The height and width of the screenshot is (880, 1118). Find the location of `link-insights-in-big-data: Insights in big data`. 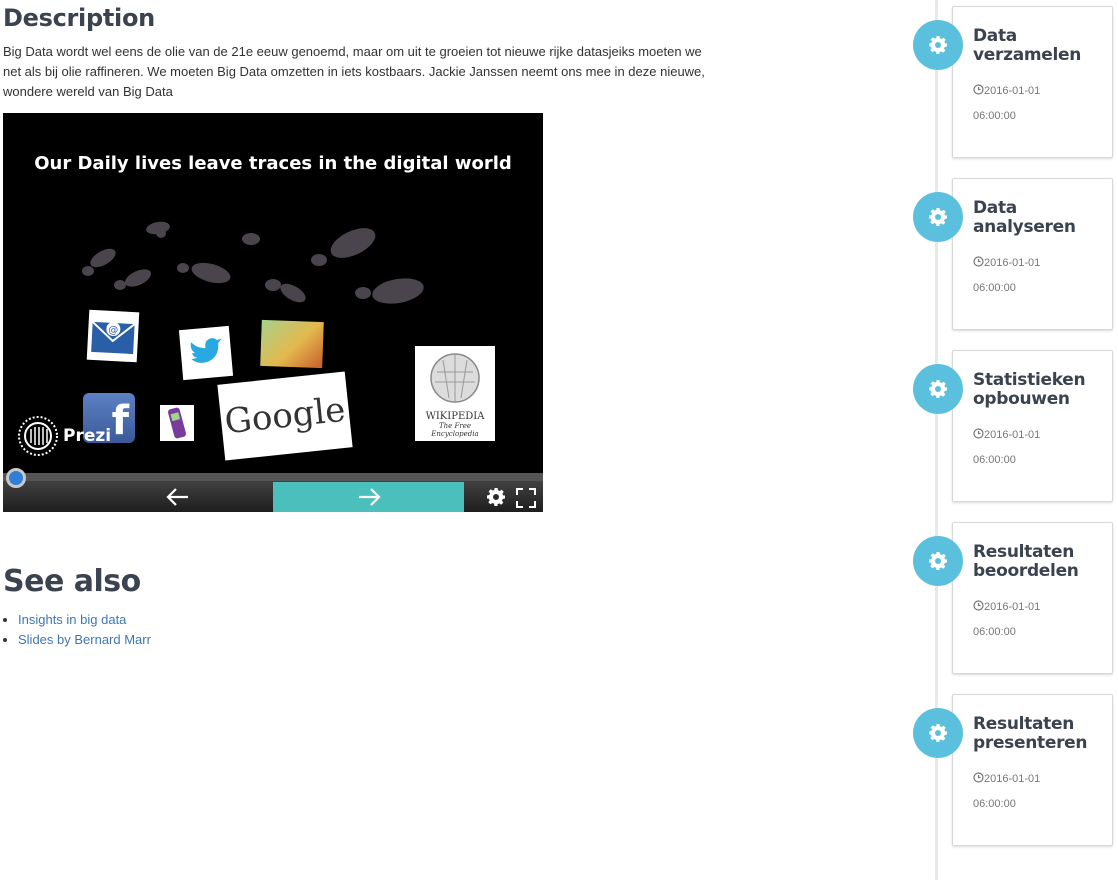

link-insights-in-big-data: Insights in big data is located at coordinates (72, 619).